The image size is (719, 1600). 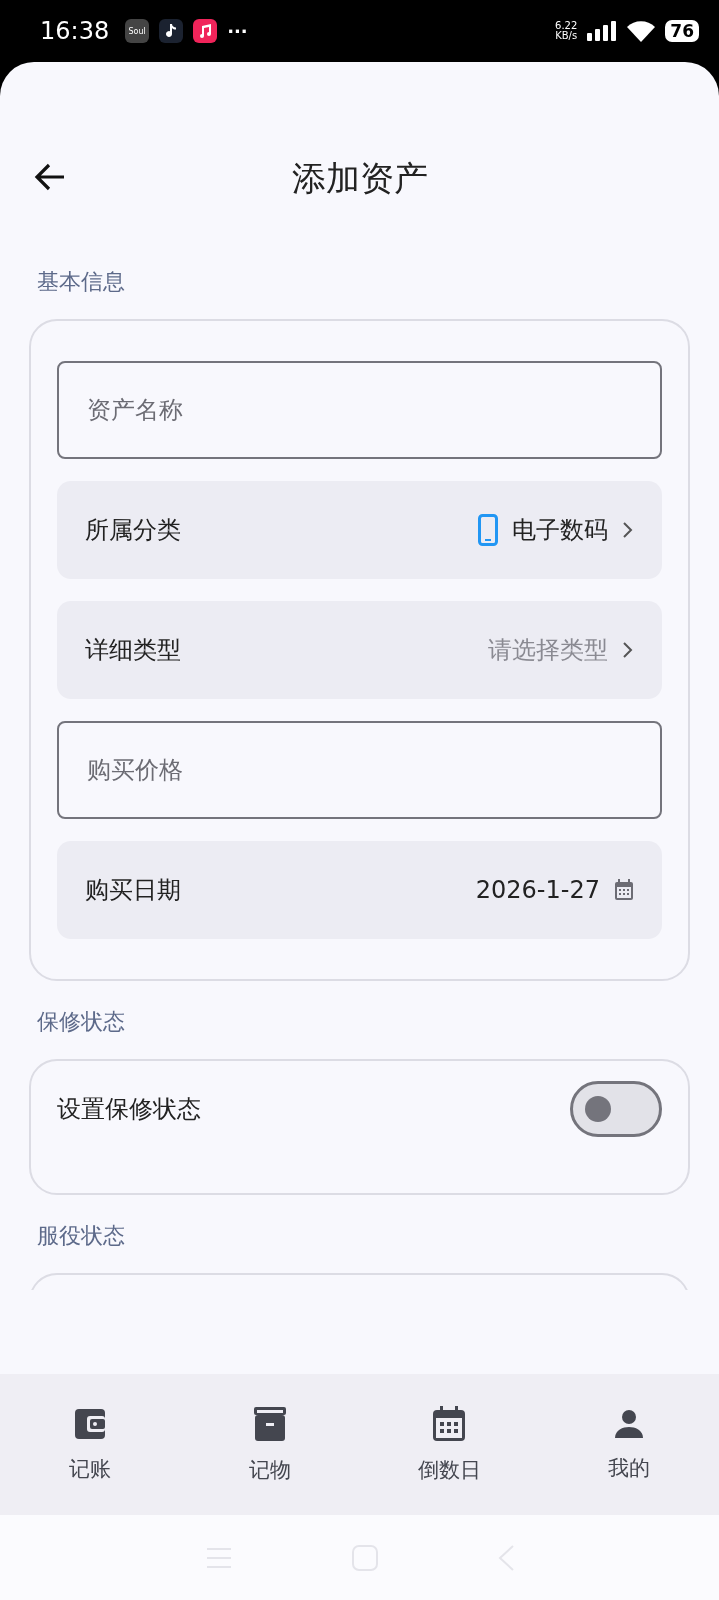 I want to click on row-value: 2026-1-27, so click(x=537, y=890).